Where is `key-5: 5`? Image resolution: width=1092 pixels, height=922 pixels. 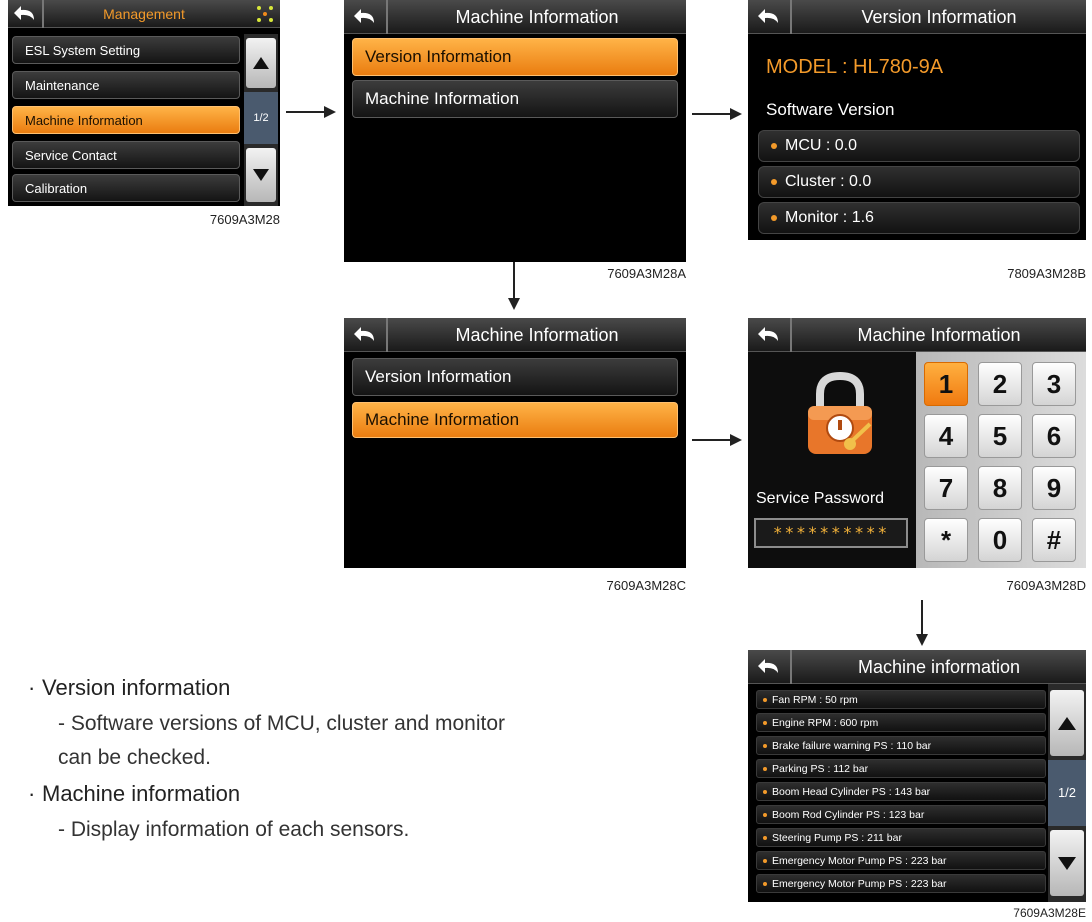 key-5: 5 is located at coordinates (1000, 436).